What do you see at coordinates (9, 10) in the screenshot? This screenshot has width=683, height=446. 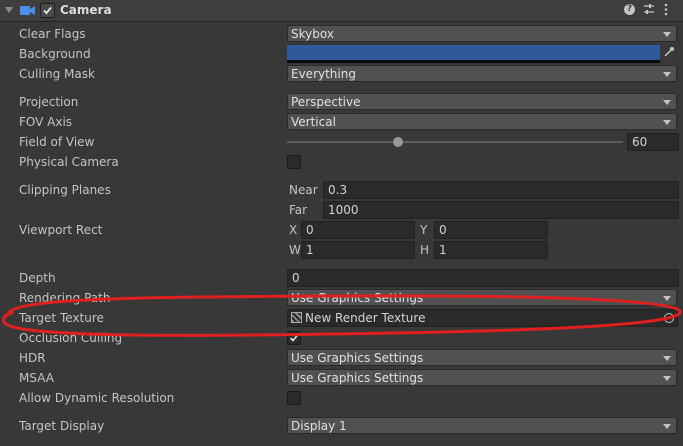 I see `collapse-arrow-icon` at bounding box center [9, 10].